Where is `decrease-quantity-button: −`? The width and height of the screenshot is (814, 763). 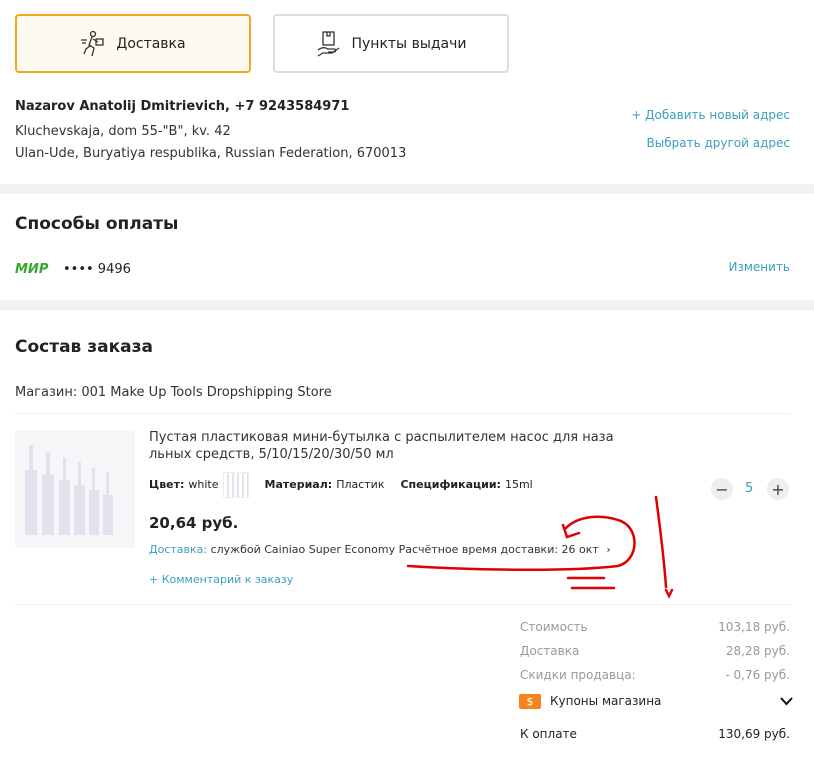 decrease-quantity-button: − is located at coordinates (722, 489).